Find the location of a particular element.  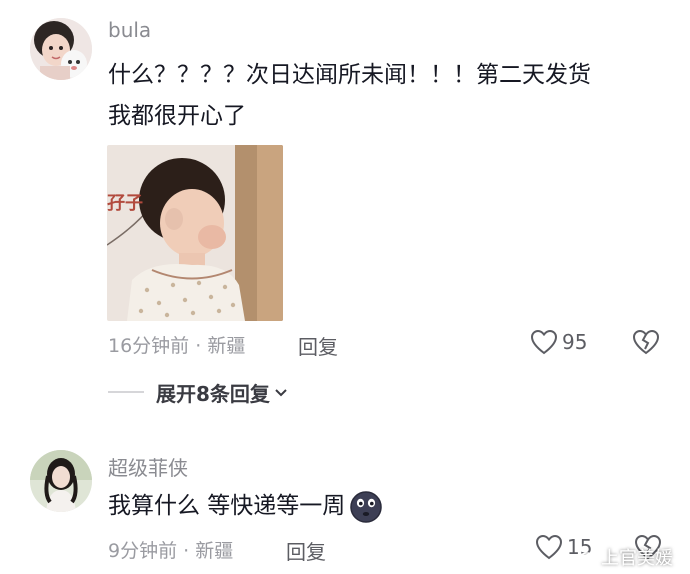

watermark: 上官美媛 is located at coordinates (625, 557).